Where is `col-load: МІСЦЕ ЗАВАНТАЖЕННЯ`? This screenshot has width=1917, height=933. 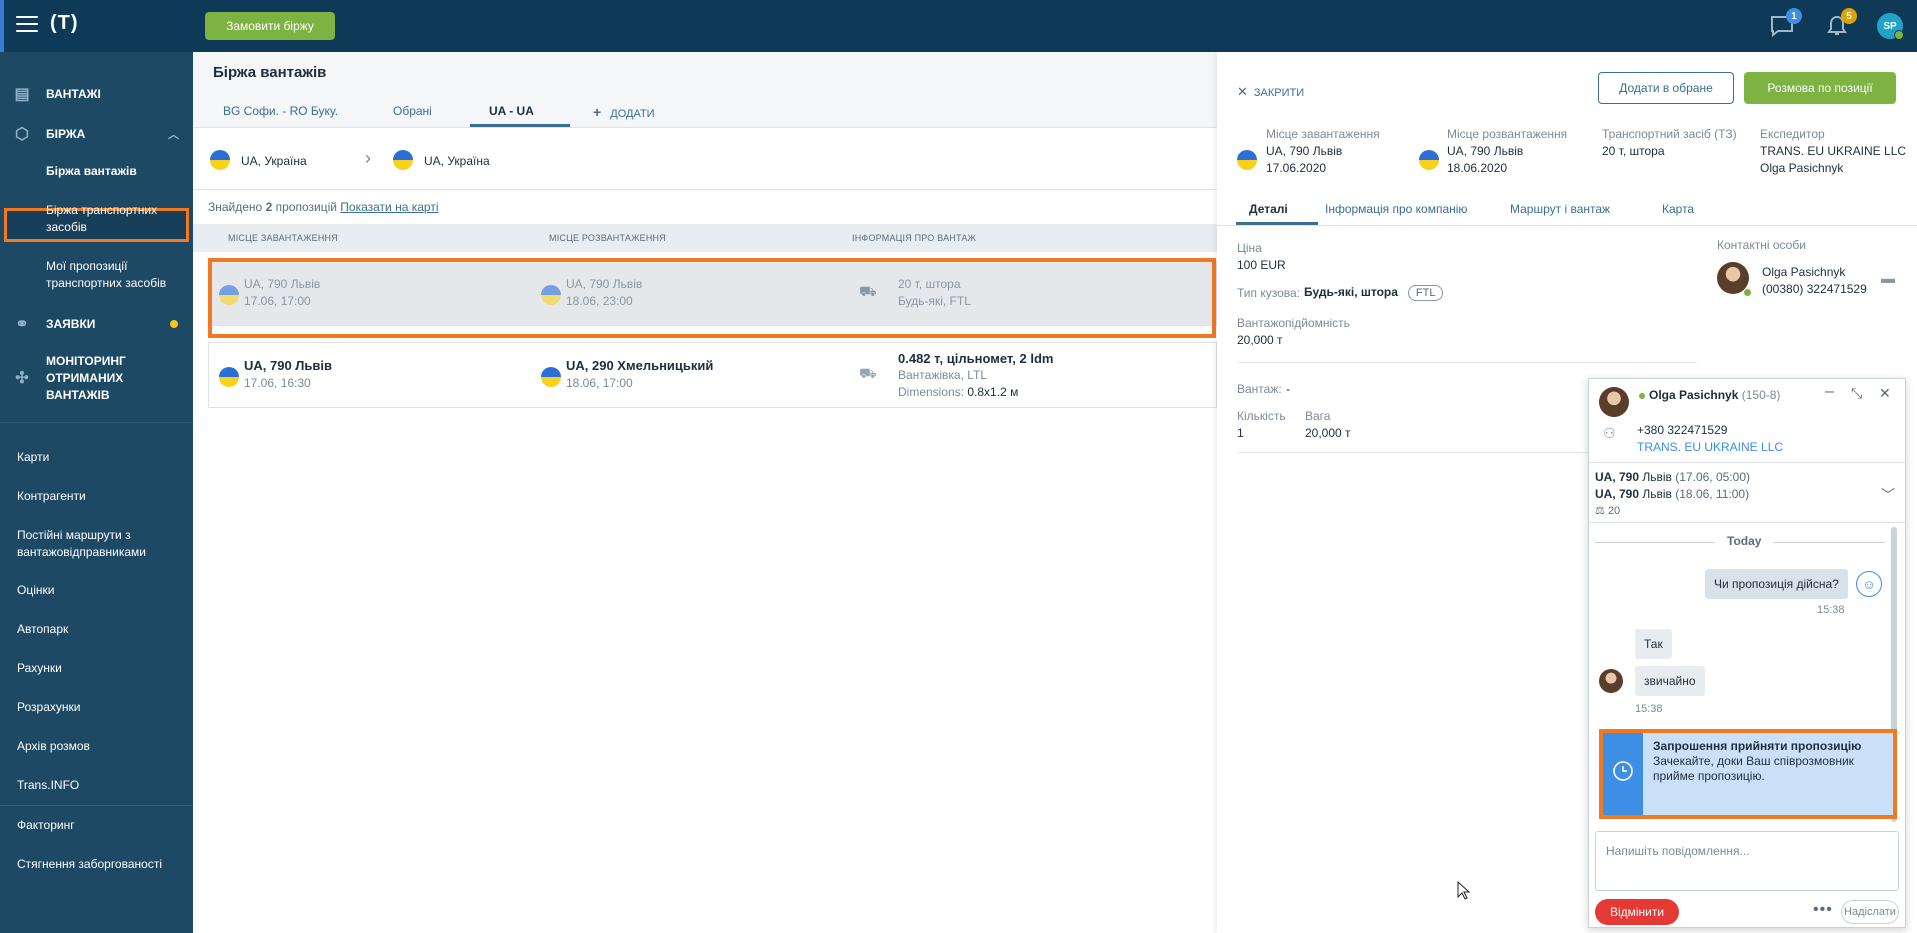
col-load: МІСЦЕ ЗАВАНТАЖЕННЯ is located at coordinates (283, 238).